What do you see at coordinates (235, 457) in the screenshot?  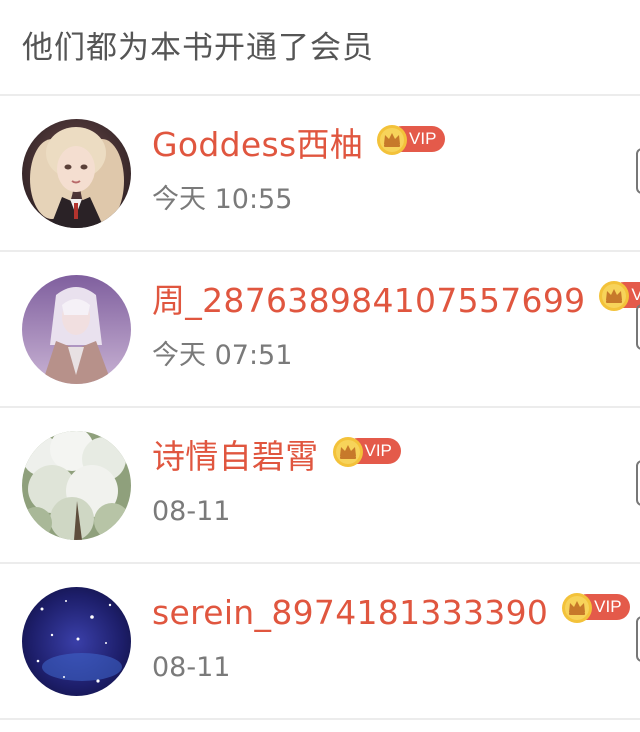 I see `member-name: 诗情自碧霄` at bounding box center [235, 457].